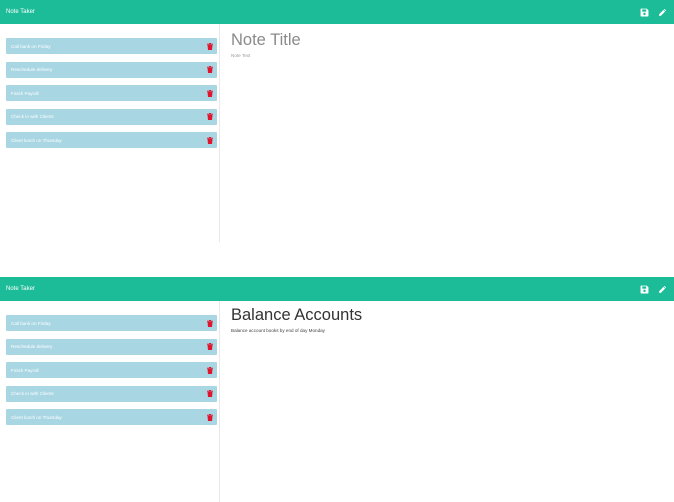  I want to click on note-title-input: Balance Accounts, so click(452, 314).